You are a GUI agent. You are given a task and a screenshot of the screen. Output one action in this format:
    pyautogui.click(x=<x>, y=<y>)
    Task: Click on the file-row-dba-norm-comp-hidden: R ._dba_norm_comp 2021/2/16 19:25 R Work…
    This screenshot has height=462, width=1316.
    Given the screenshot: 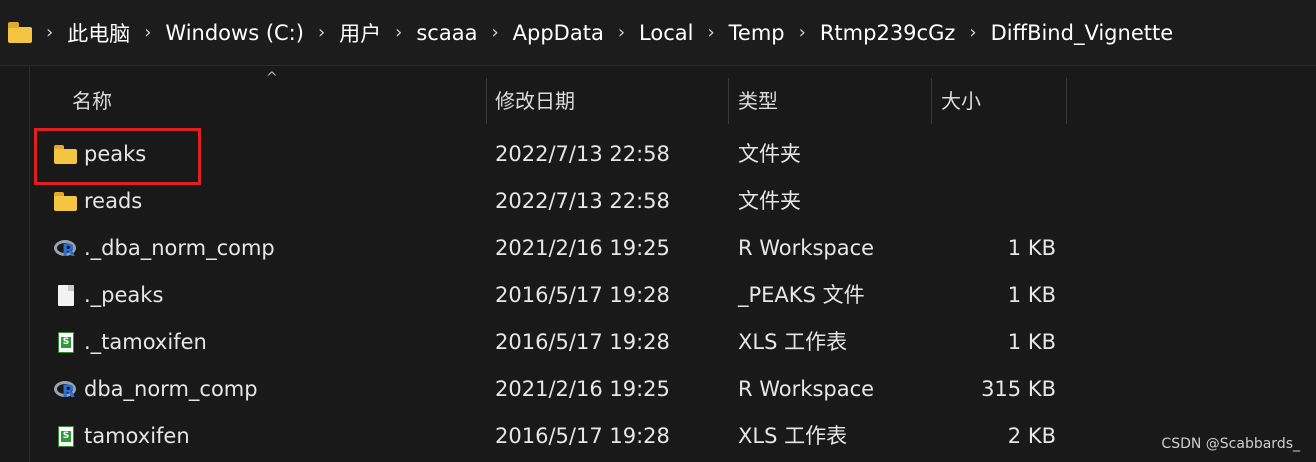 What is the action you would take?
    pyautogui.click(x=658, y=248)
    